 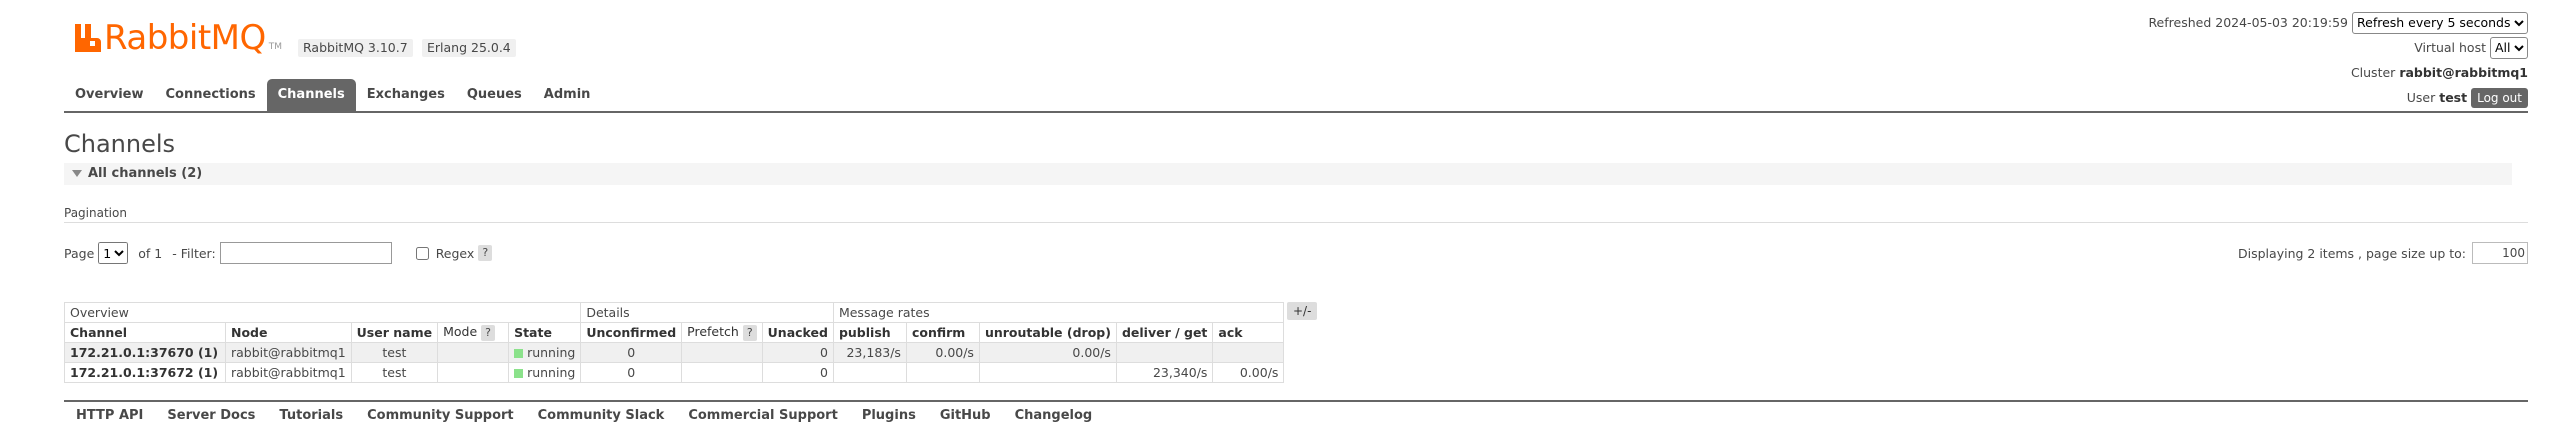 What do you see at coordinates (707, 312) in the screenshot?
I see `group-details: Details` at bounding box center [707, 312].